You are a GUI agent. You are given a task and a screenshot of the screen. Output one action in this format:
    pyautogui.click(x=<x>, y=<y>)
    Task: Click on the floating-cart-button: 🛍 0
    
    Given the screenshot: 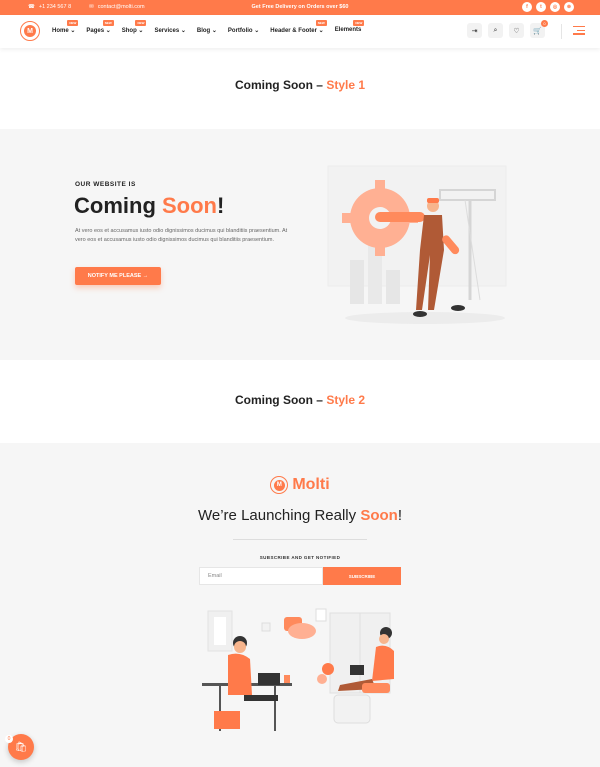 What is the action you would take?
    pyautogui.click(x=19, y=747)
    